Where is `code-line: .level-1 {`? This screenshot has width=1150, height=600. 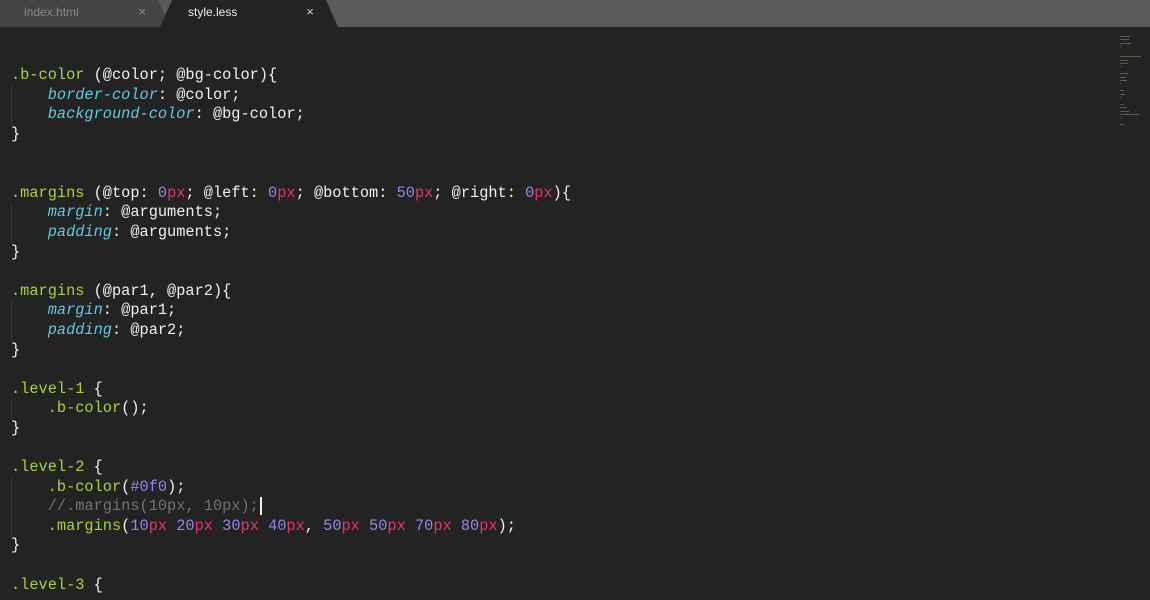 code-line: .level-1 { is located at coordinates (568, 390).